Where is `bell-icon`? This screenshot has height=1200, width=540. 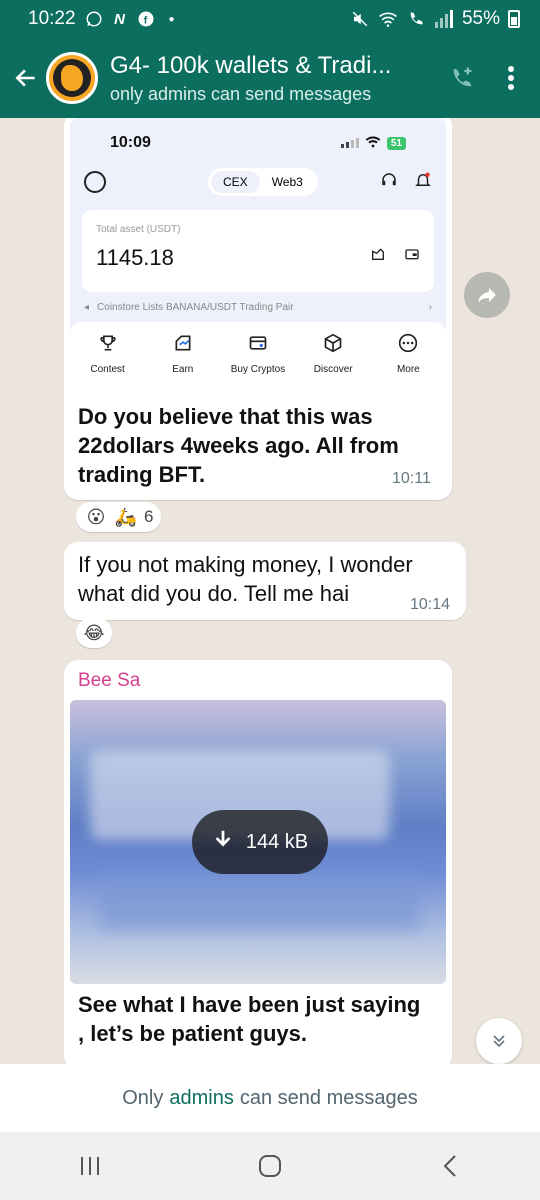
bell-icon is located at coordinates (423, 182).